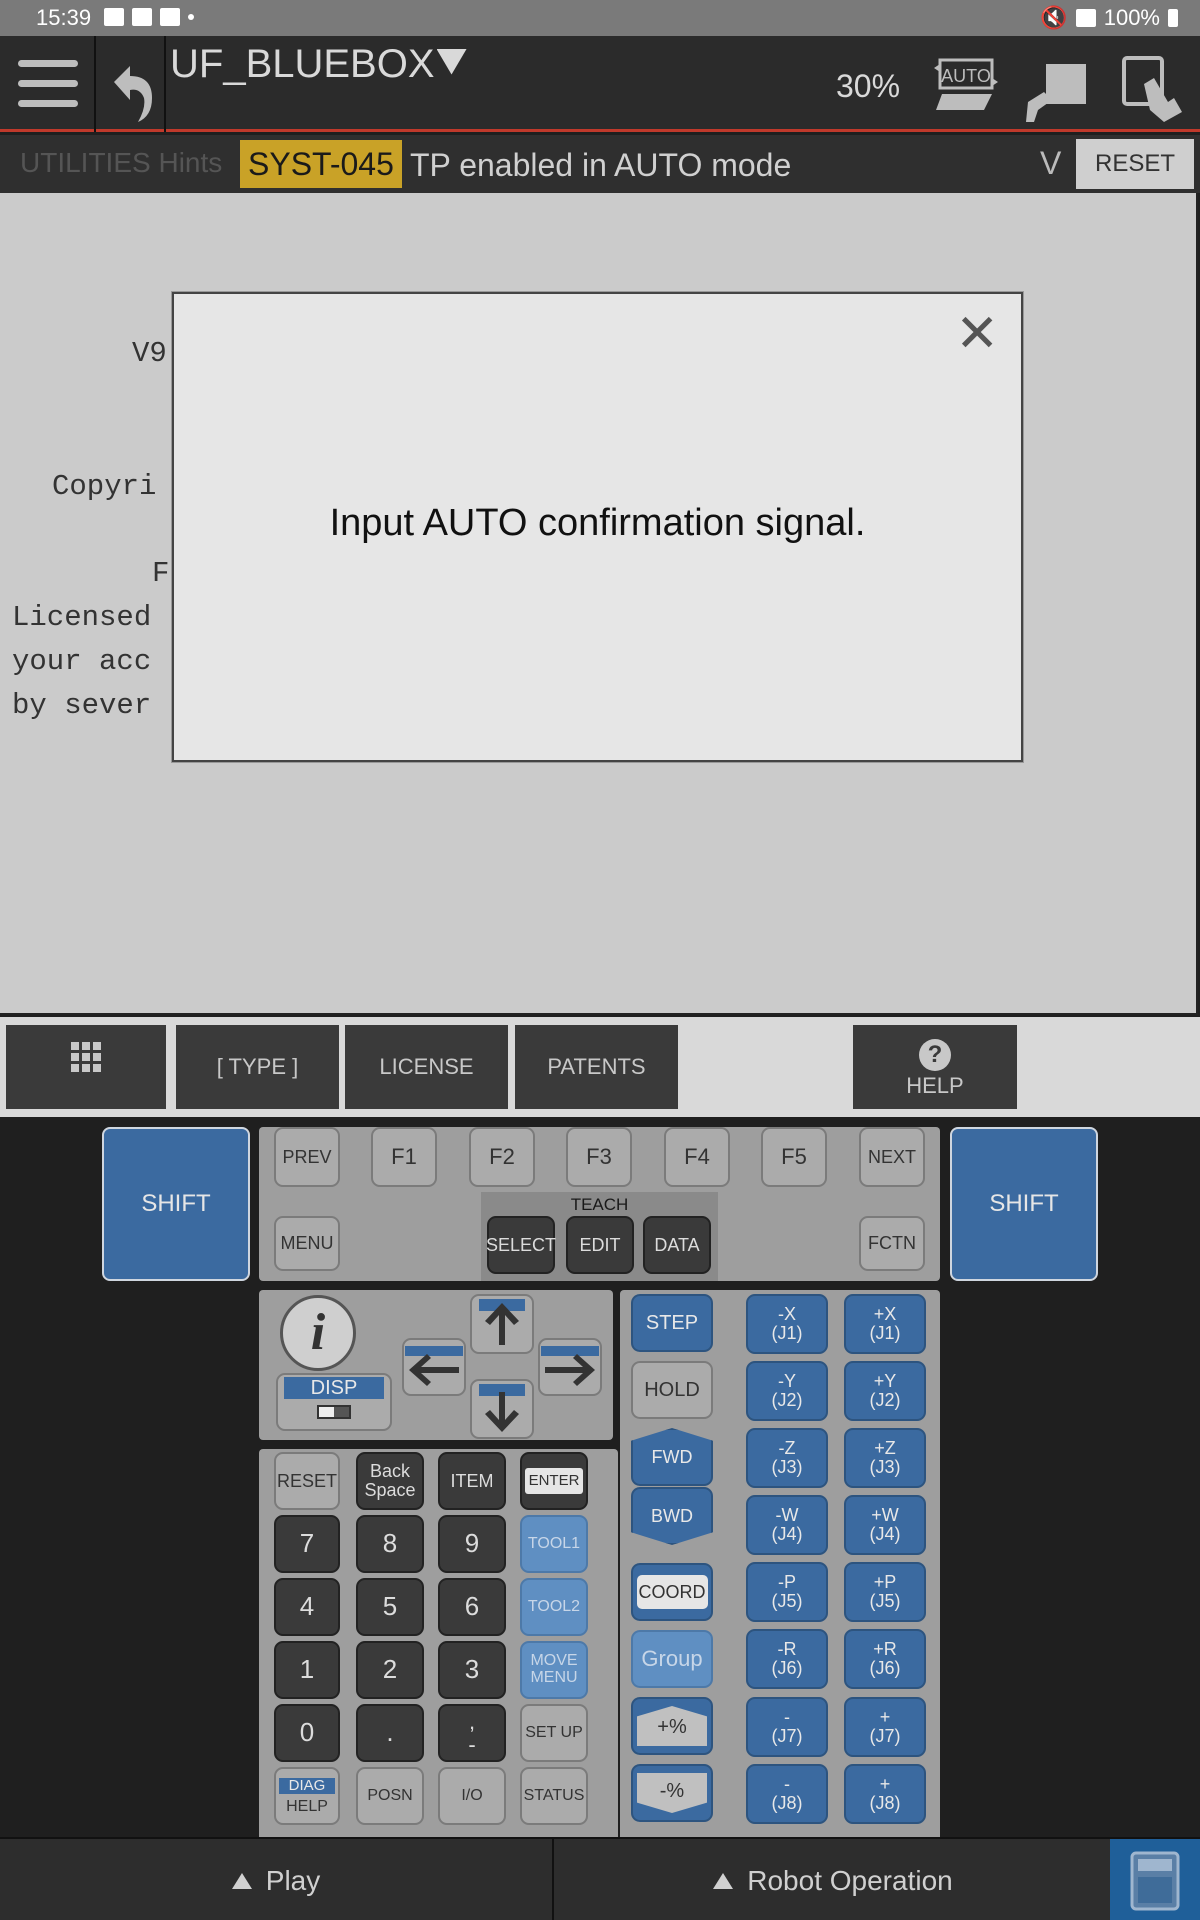 The width and height of the screenshot is (1200, 1920). Describe the element at coordinates (885, 1391) in the screenshot. I see `jog-plus-y-key: +Y (J2)` at that location.